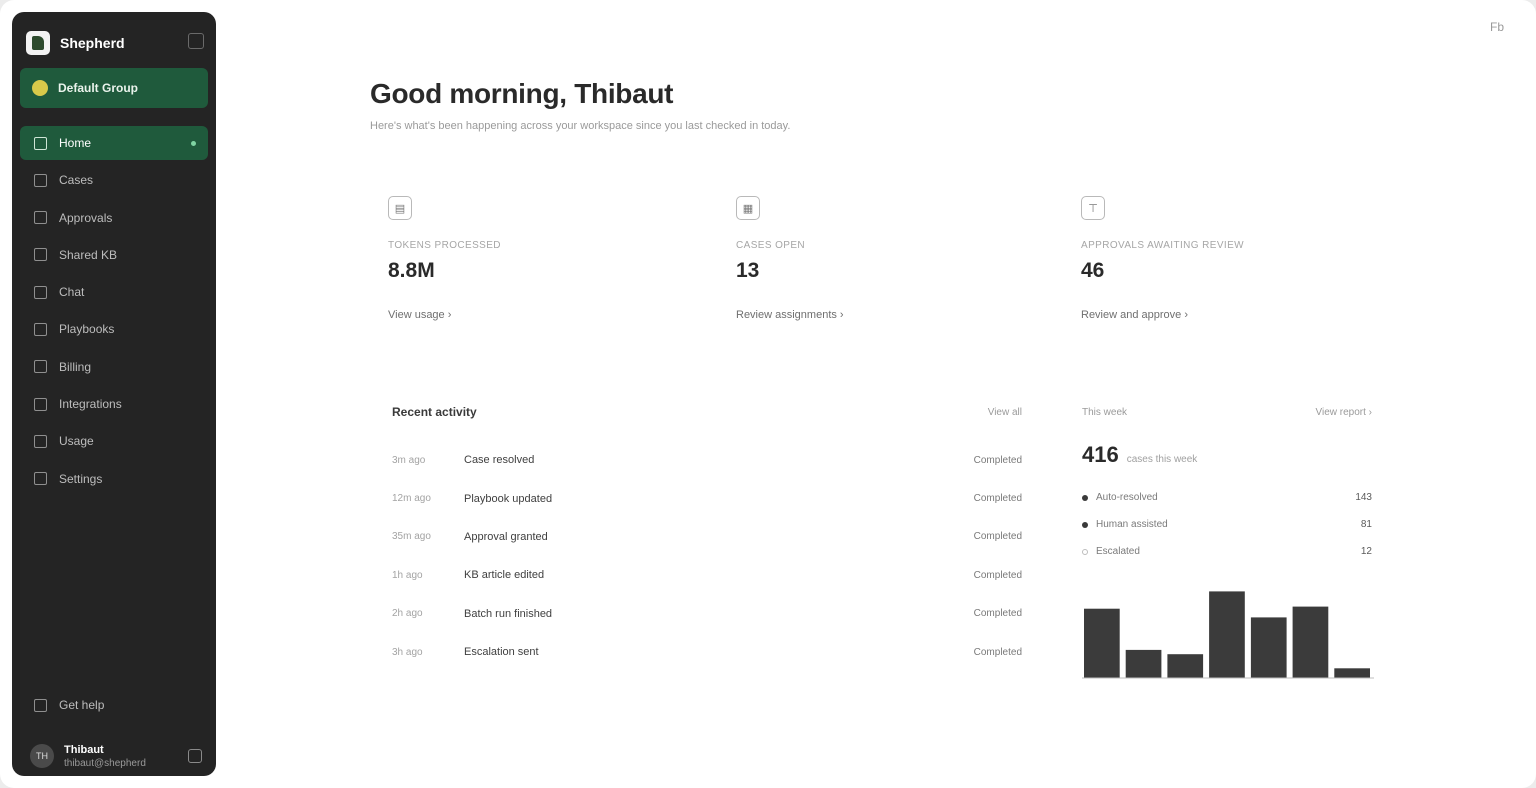 Image resolution: width=1536 pixels, height=788 pixels. I want to click on weekly-bar-chart, so click(1228, 635).